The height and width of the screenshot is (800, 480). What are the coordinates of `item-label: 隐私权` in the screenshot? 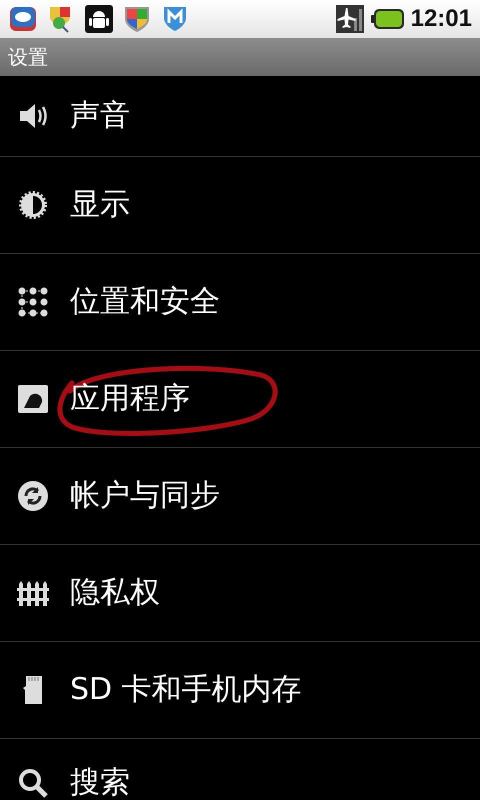 It's located at (115, 593).